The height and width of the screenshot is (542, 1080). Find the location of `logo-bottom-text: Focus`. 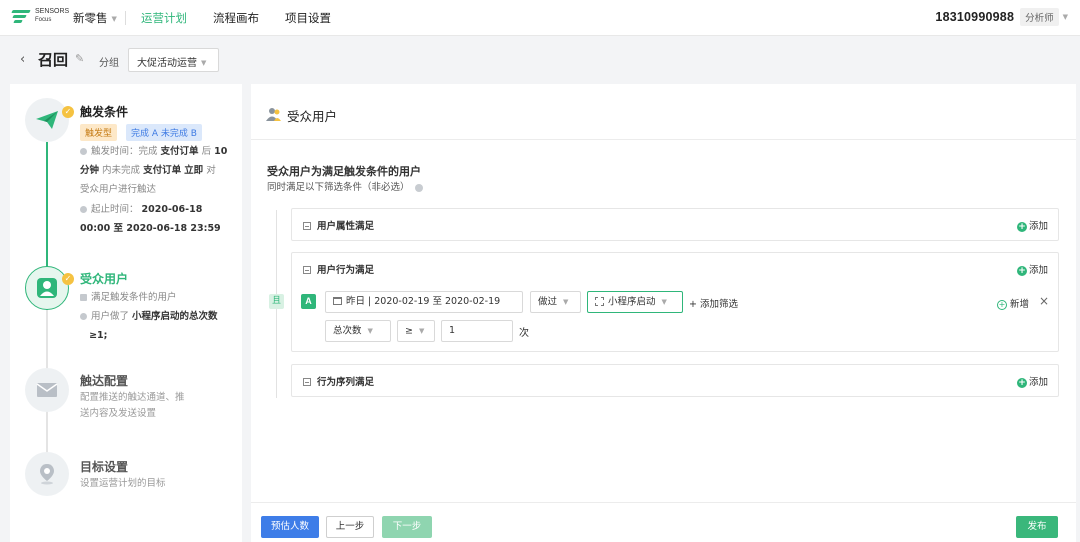

logo-bottom-text: Focus is located at coordinates (43, 20).